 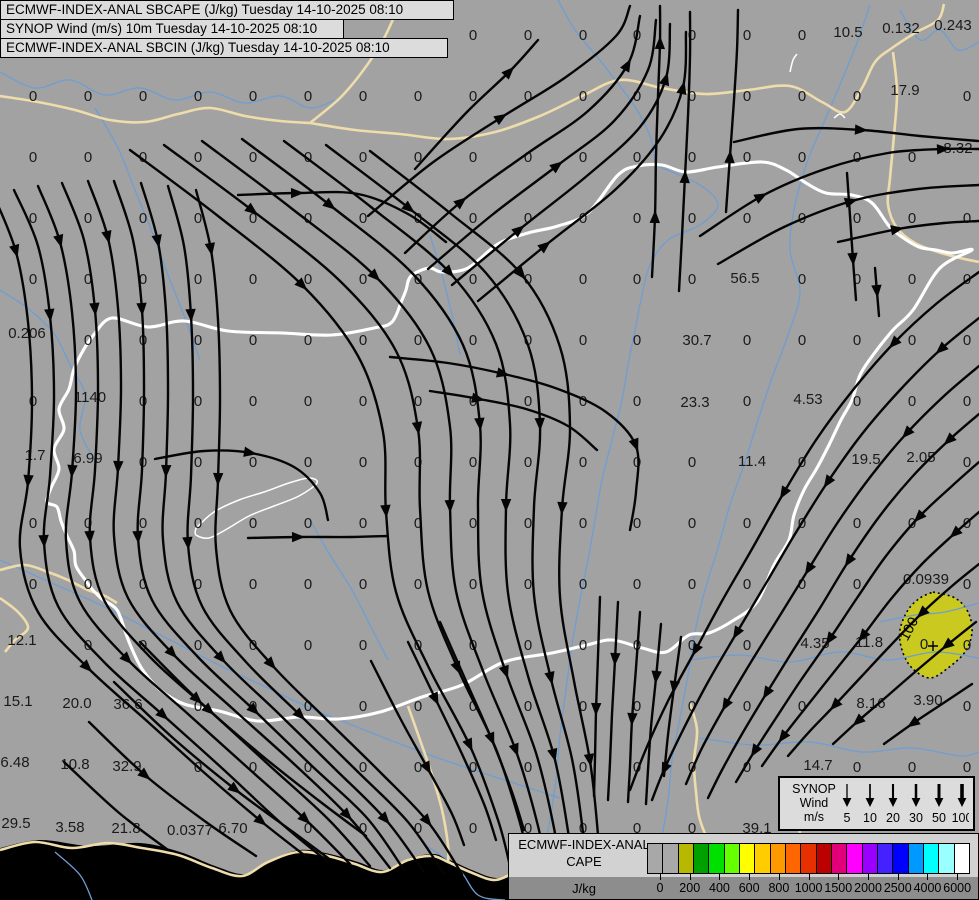 I want to click on cape-tick-label: 4000, so click(x=927, y=888).